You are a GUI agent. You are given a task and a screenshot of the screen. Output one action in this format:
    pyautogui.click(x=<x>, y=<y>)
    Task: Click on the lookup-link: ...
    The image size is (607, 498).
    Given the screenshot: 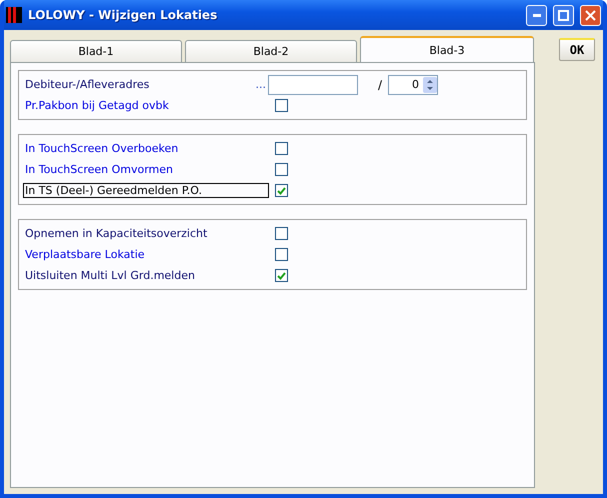 What is the action you would take?
    pyautogui.click(x=260, y=84)
    